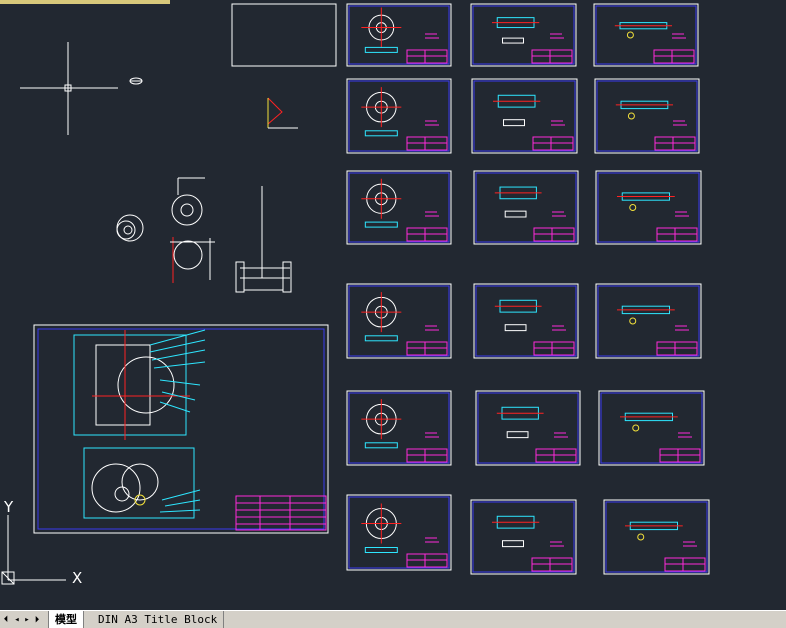 This screenshot has height=628, width=786. I want to click on partial-sheet-frame, so click(284, 35).